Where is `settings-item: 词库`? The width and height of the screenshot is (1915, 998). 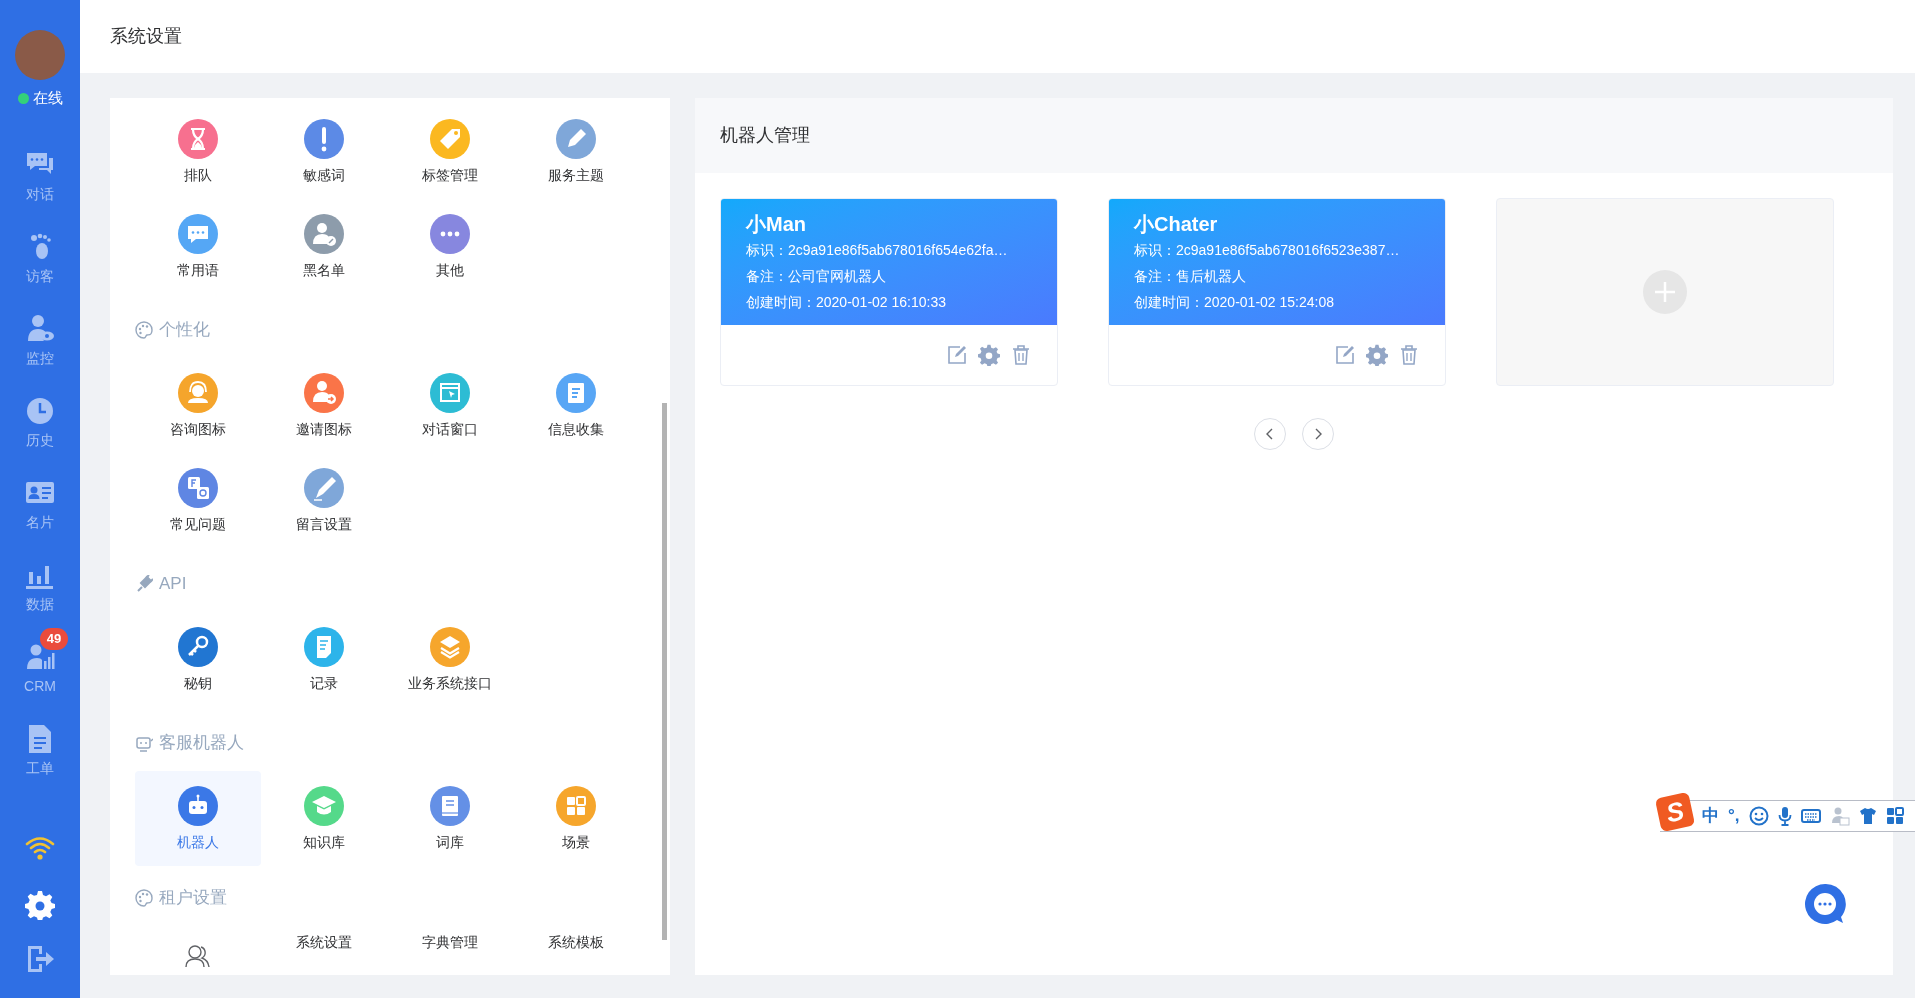 settings-item: 词库 is located at coordinates (450, 818).